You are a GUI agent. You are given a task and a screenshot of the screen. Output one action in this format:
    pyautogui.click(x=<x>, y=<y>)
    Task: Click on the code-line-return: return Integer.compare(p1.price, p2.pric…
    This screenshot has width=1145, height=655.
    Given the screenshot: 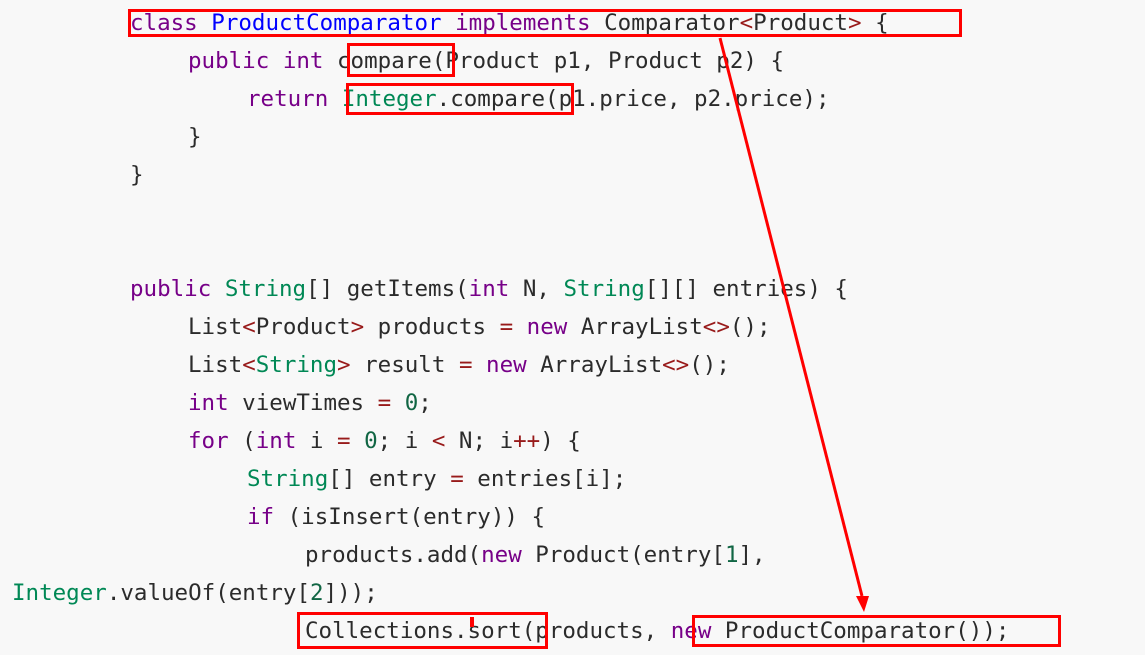 What is the action you would take?
    pyautogui.click(x=538, y=99)
    